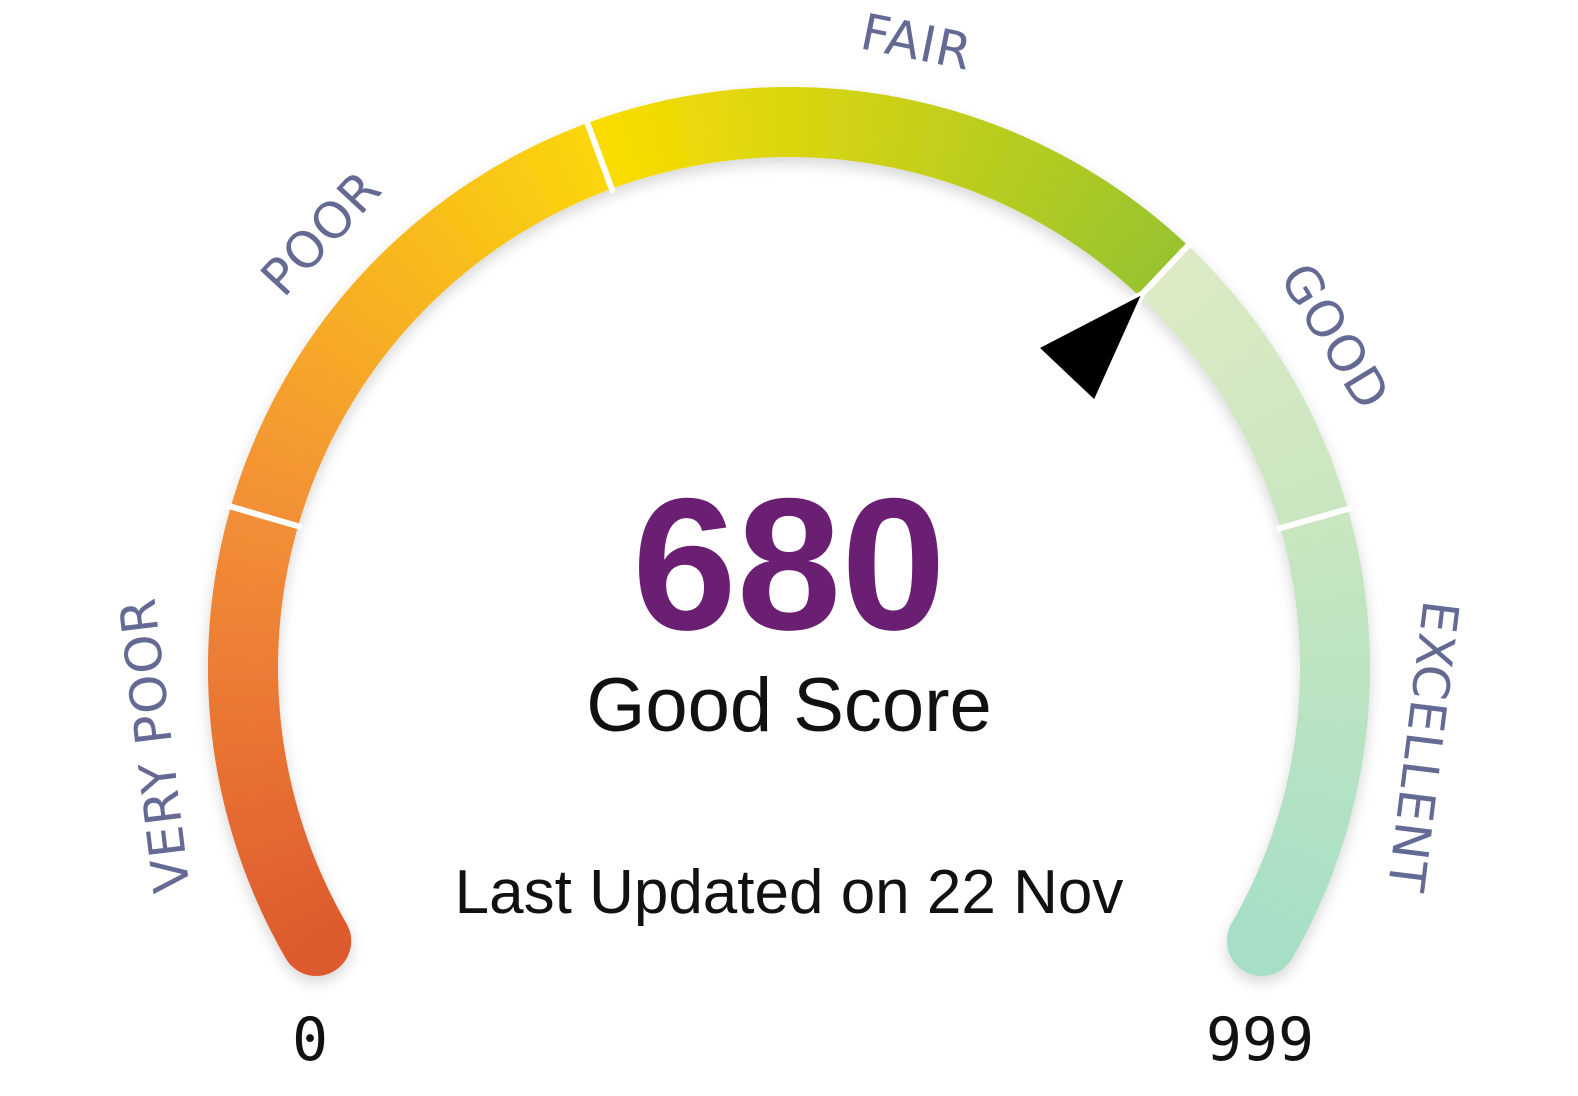 Image resolution: width=1578 pixels, height=1096 pixels. What do you see at coordinates (789, 564) in the screenshot?
I see `score-value: 680` at bounding box center [789, 564].